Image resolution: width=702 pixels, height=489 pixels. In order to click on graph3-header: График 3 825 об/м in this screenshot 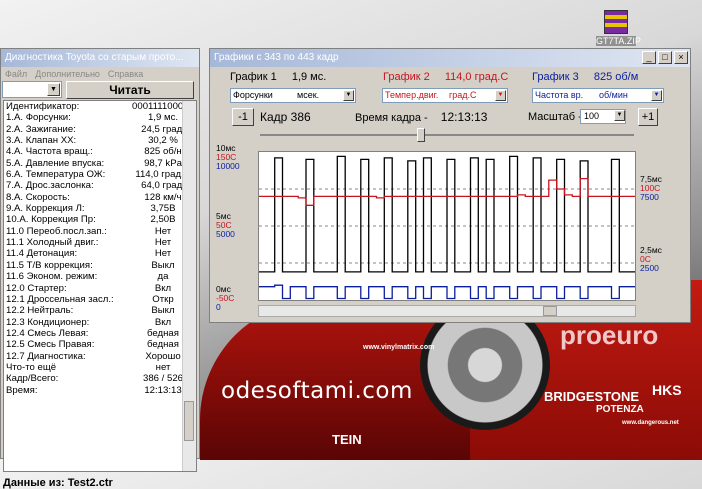, I will do `click(585, 77)`.